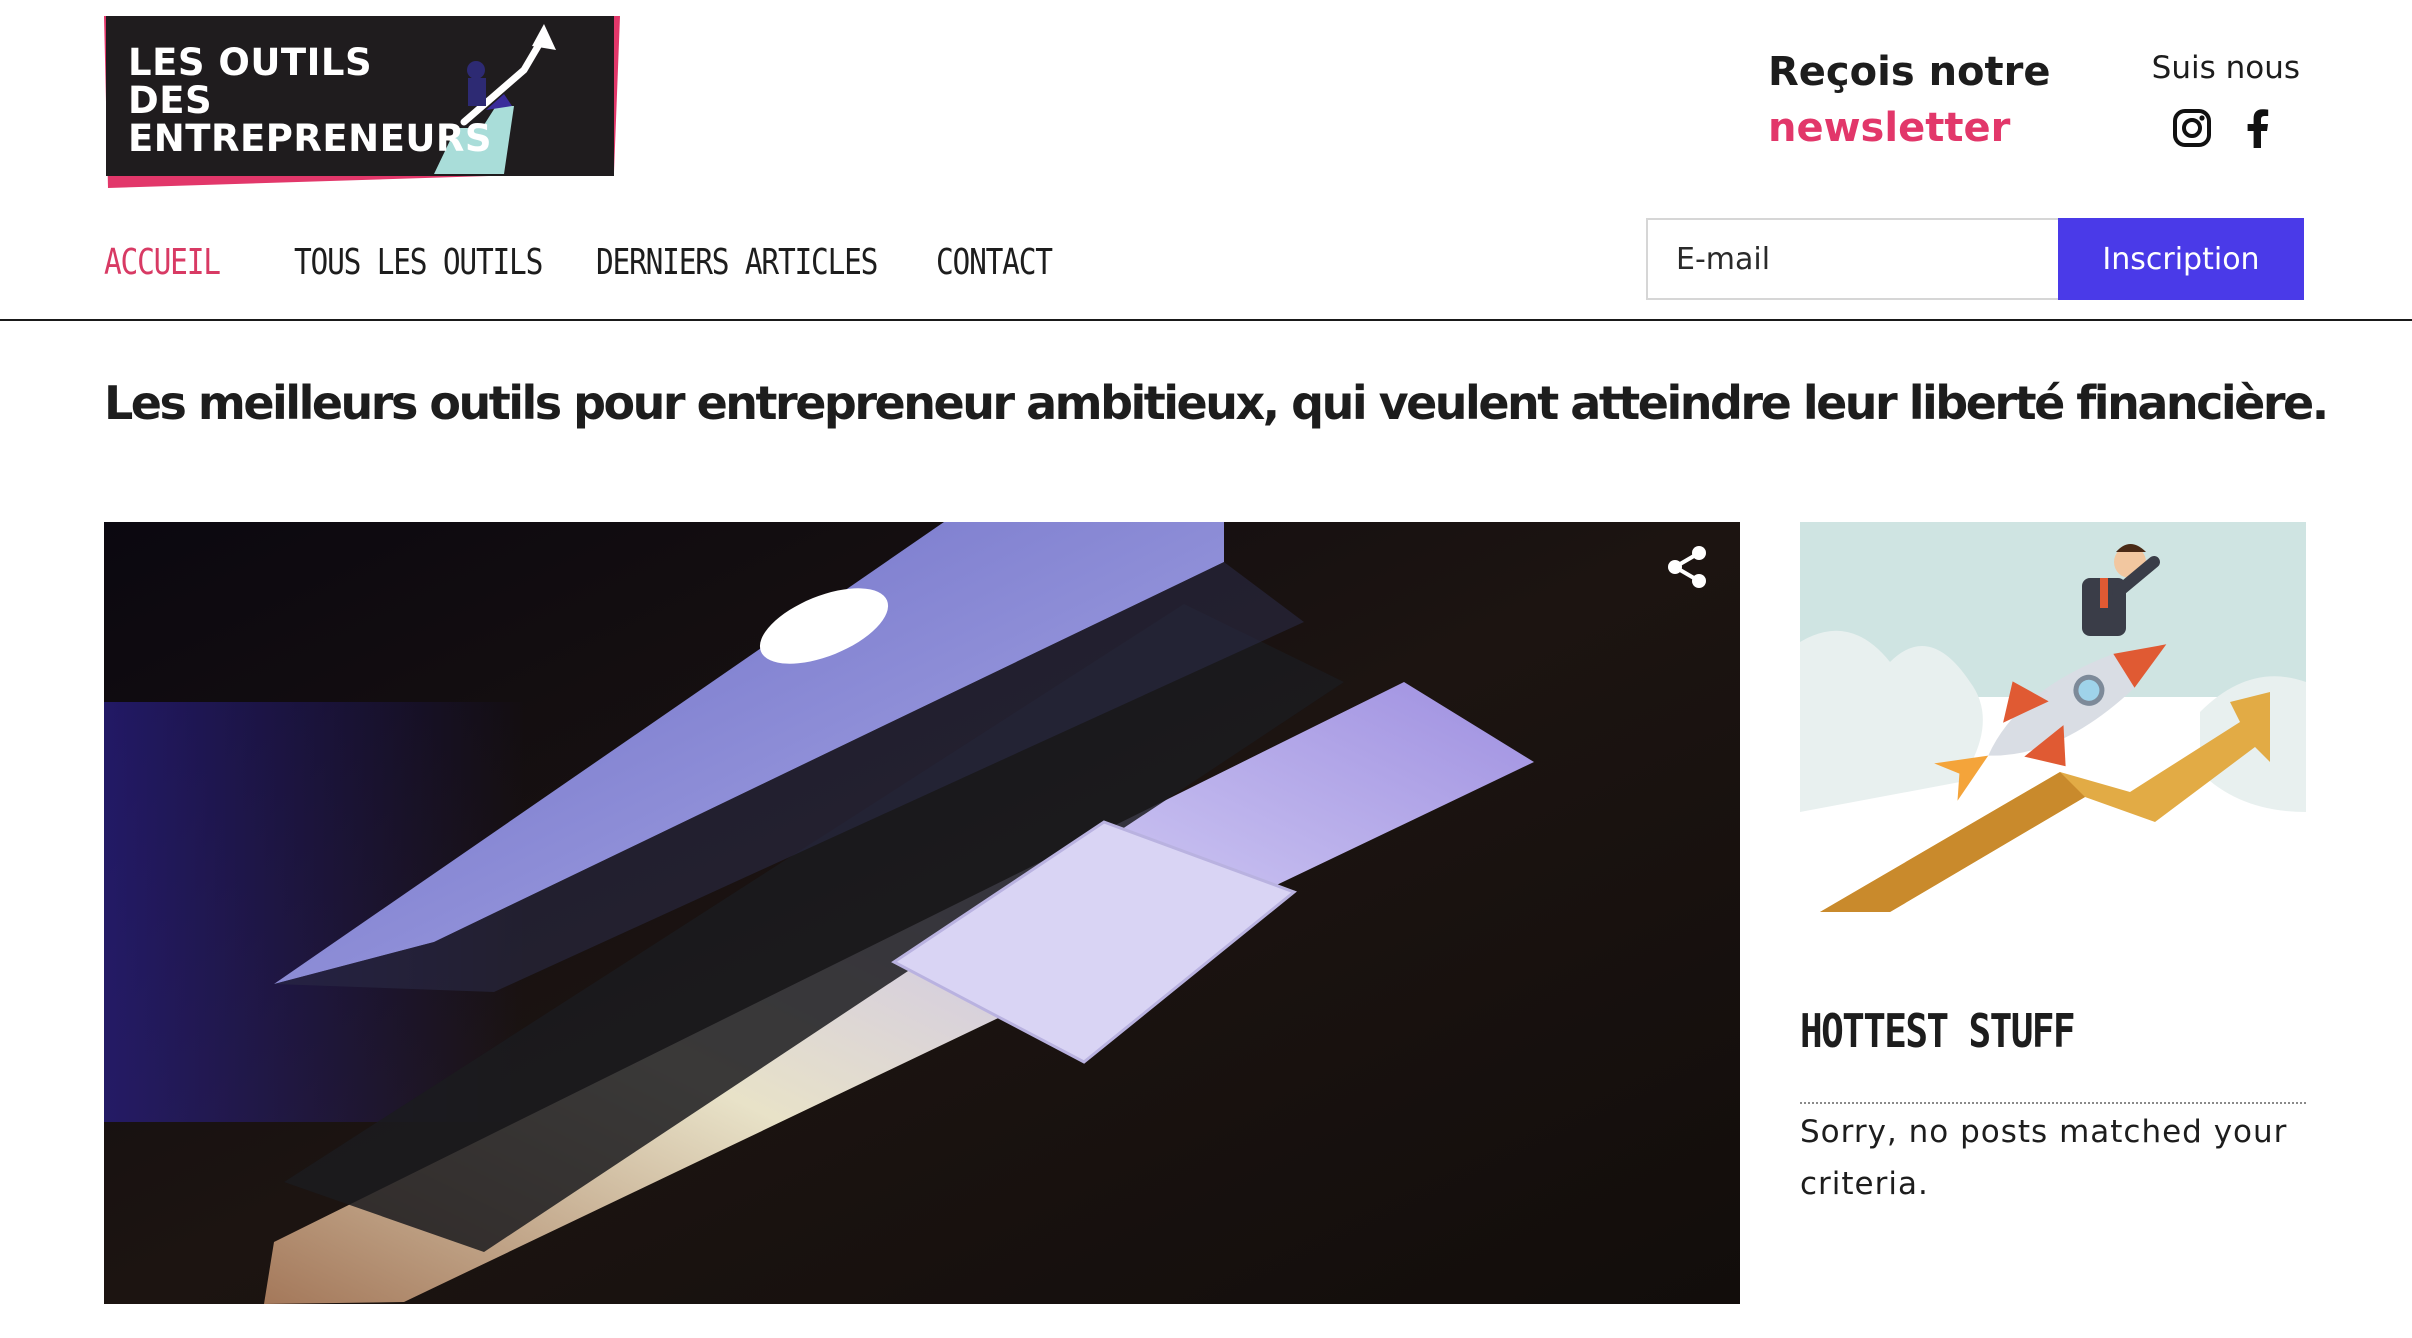 This screenshot has width=2412, height=1338. I want to click on rocket-illustration, so click(2053, 717).